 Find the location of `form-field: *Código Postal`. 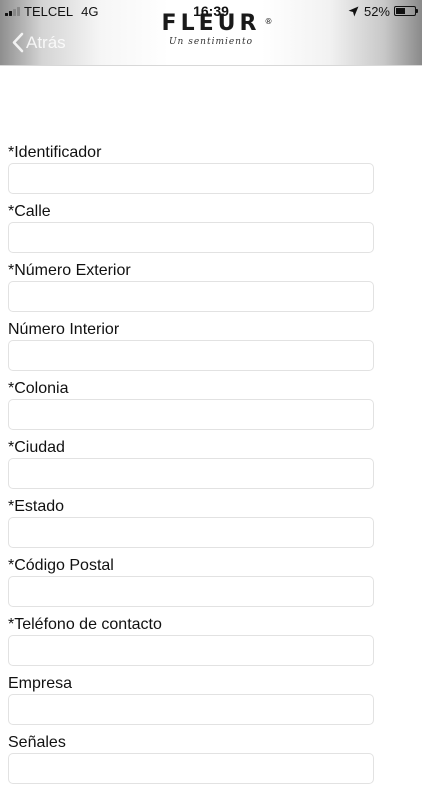

form-field: *Código Postal is located at coordinates (191, 585).